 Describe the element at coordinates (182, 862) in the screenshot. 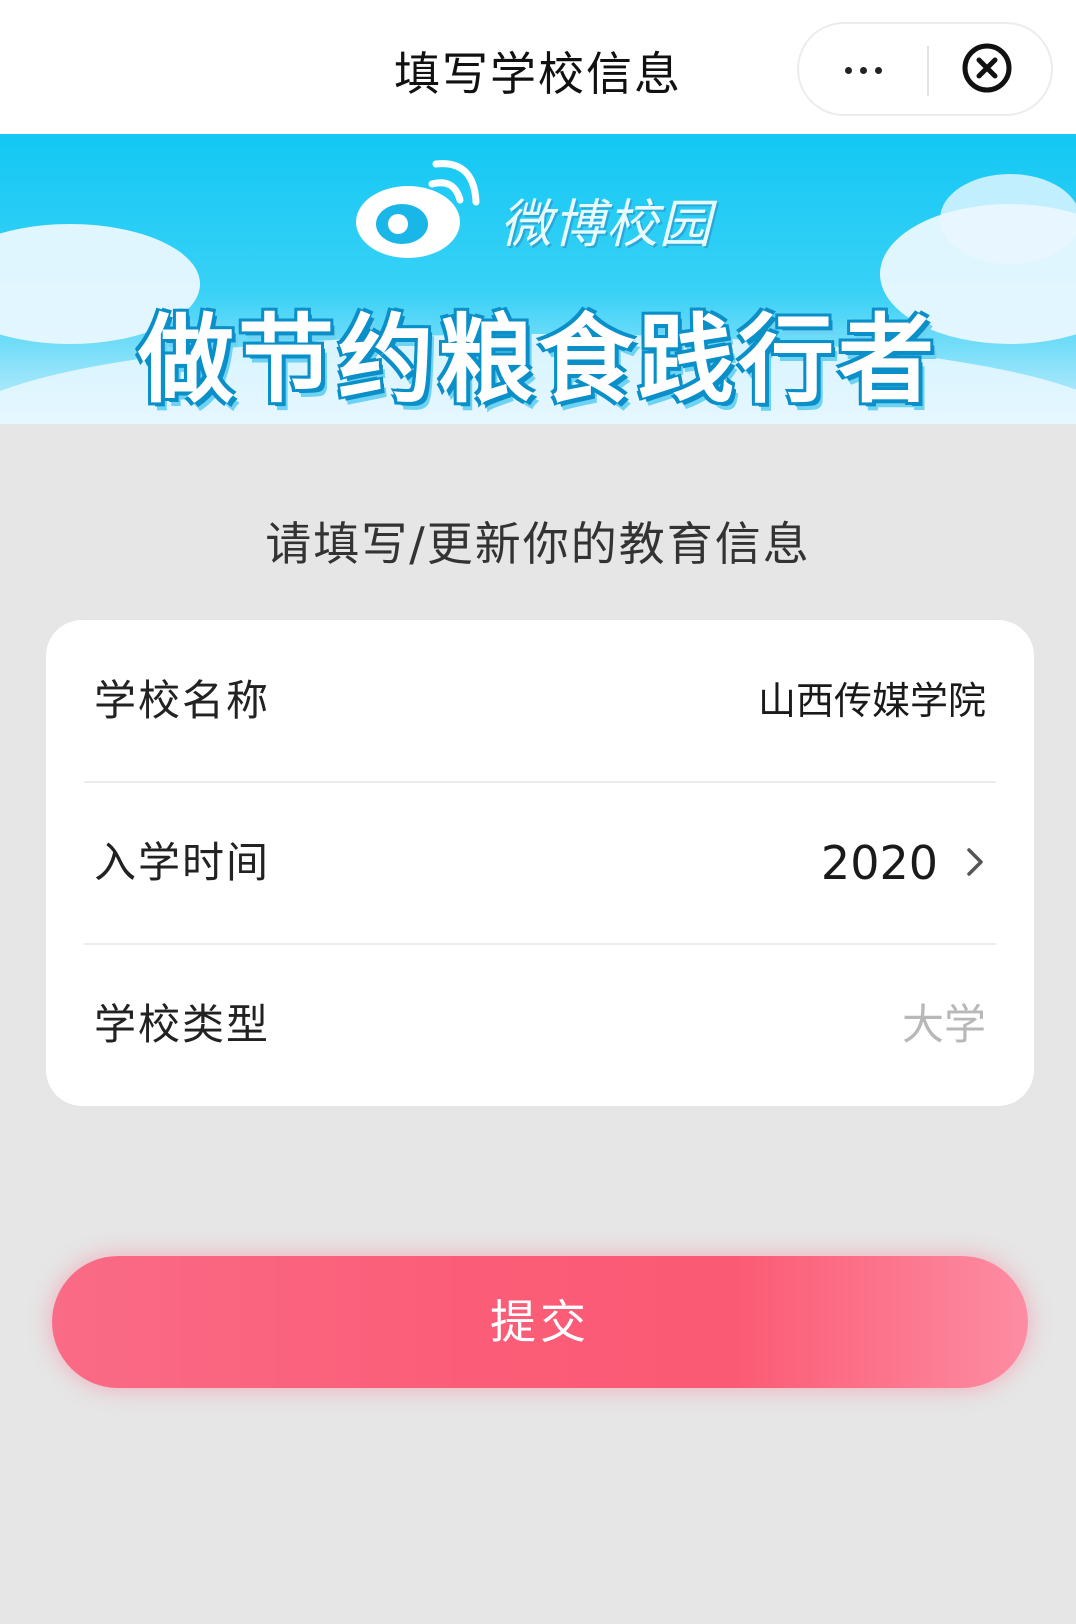

I see `enrollment-year-label: 入学时间` at that location.